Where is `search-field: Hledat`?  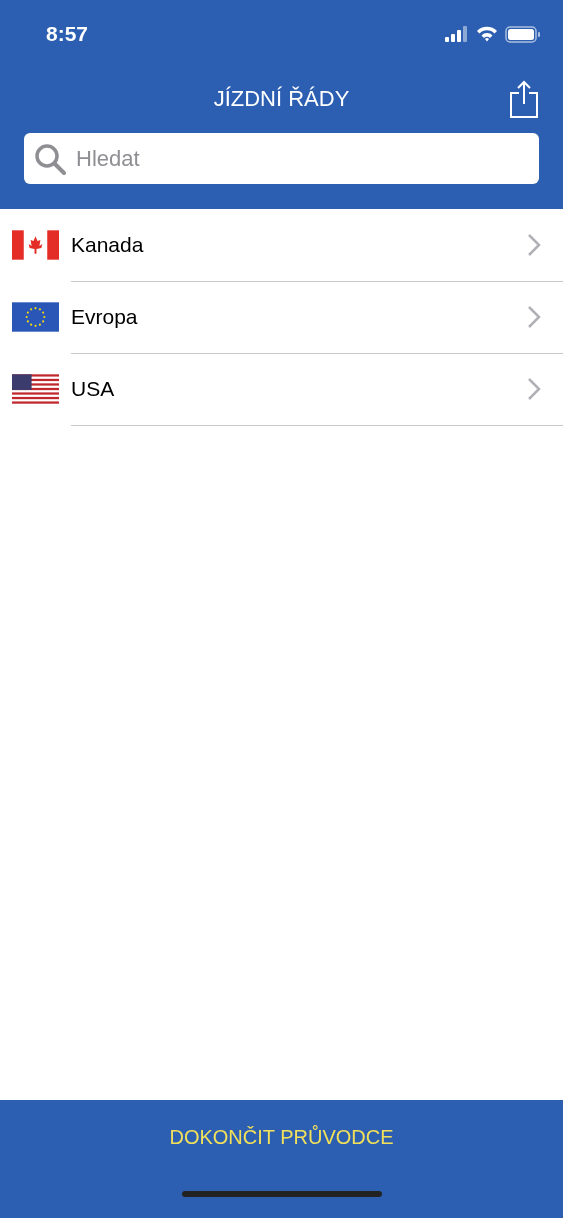
search-field: Hledat is located at coordinates (281, 158).